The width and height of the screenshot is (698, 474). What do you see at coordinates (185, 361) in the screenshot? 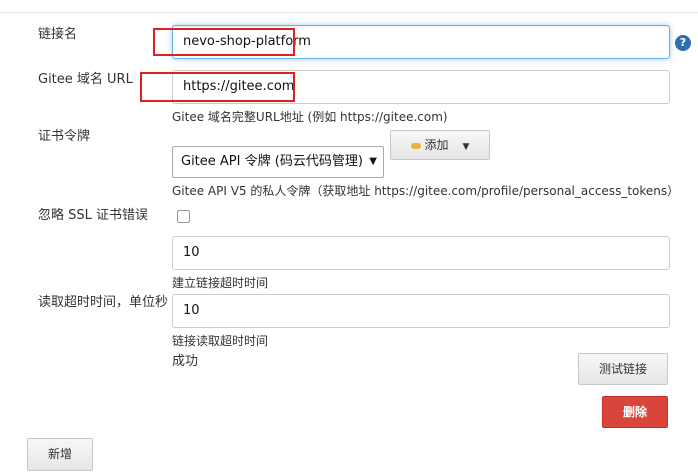
I see `status-text: 成功` at bounding box center [185, 361].